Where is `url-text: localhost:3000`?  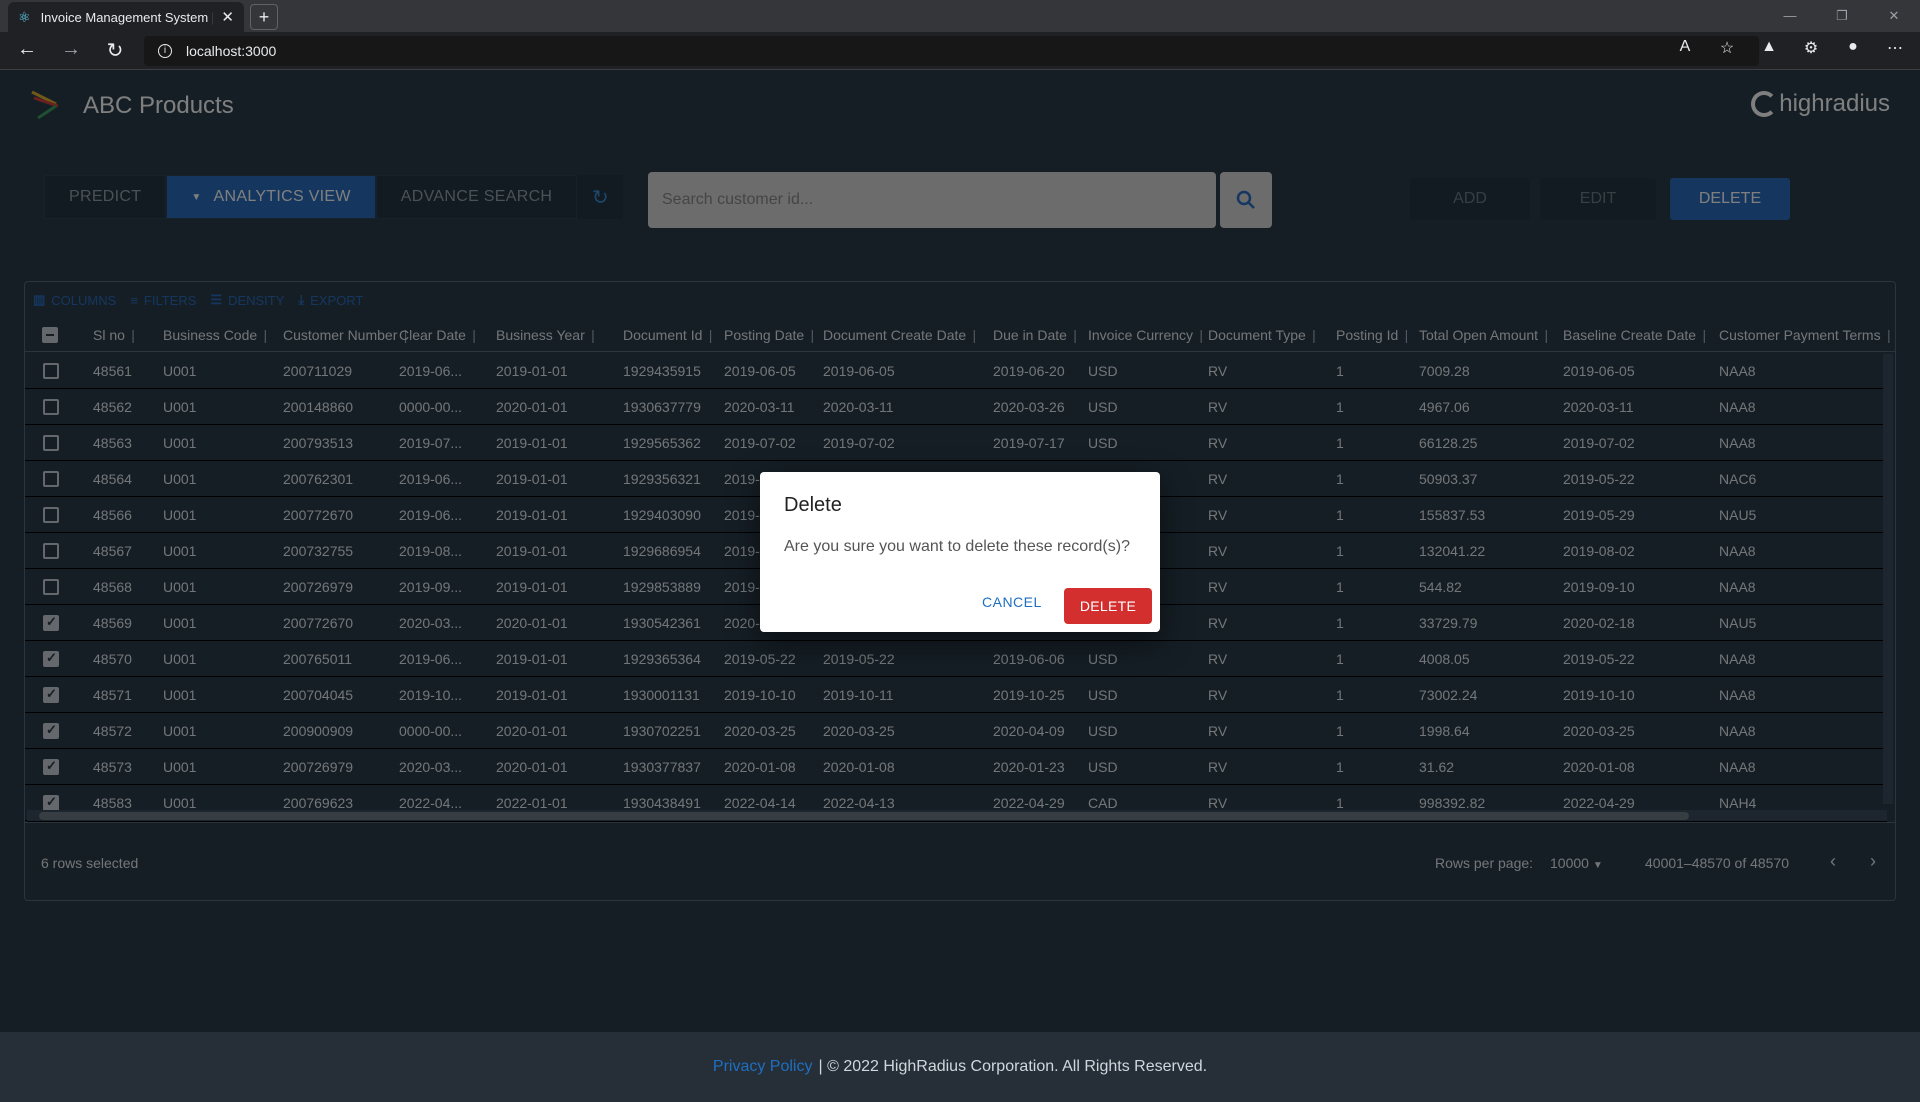
url-text: localhost:3000 is located at coordinates (231, 51).